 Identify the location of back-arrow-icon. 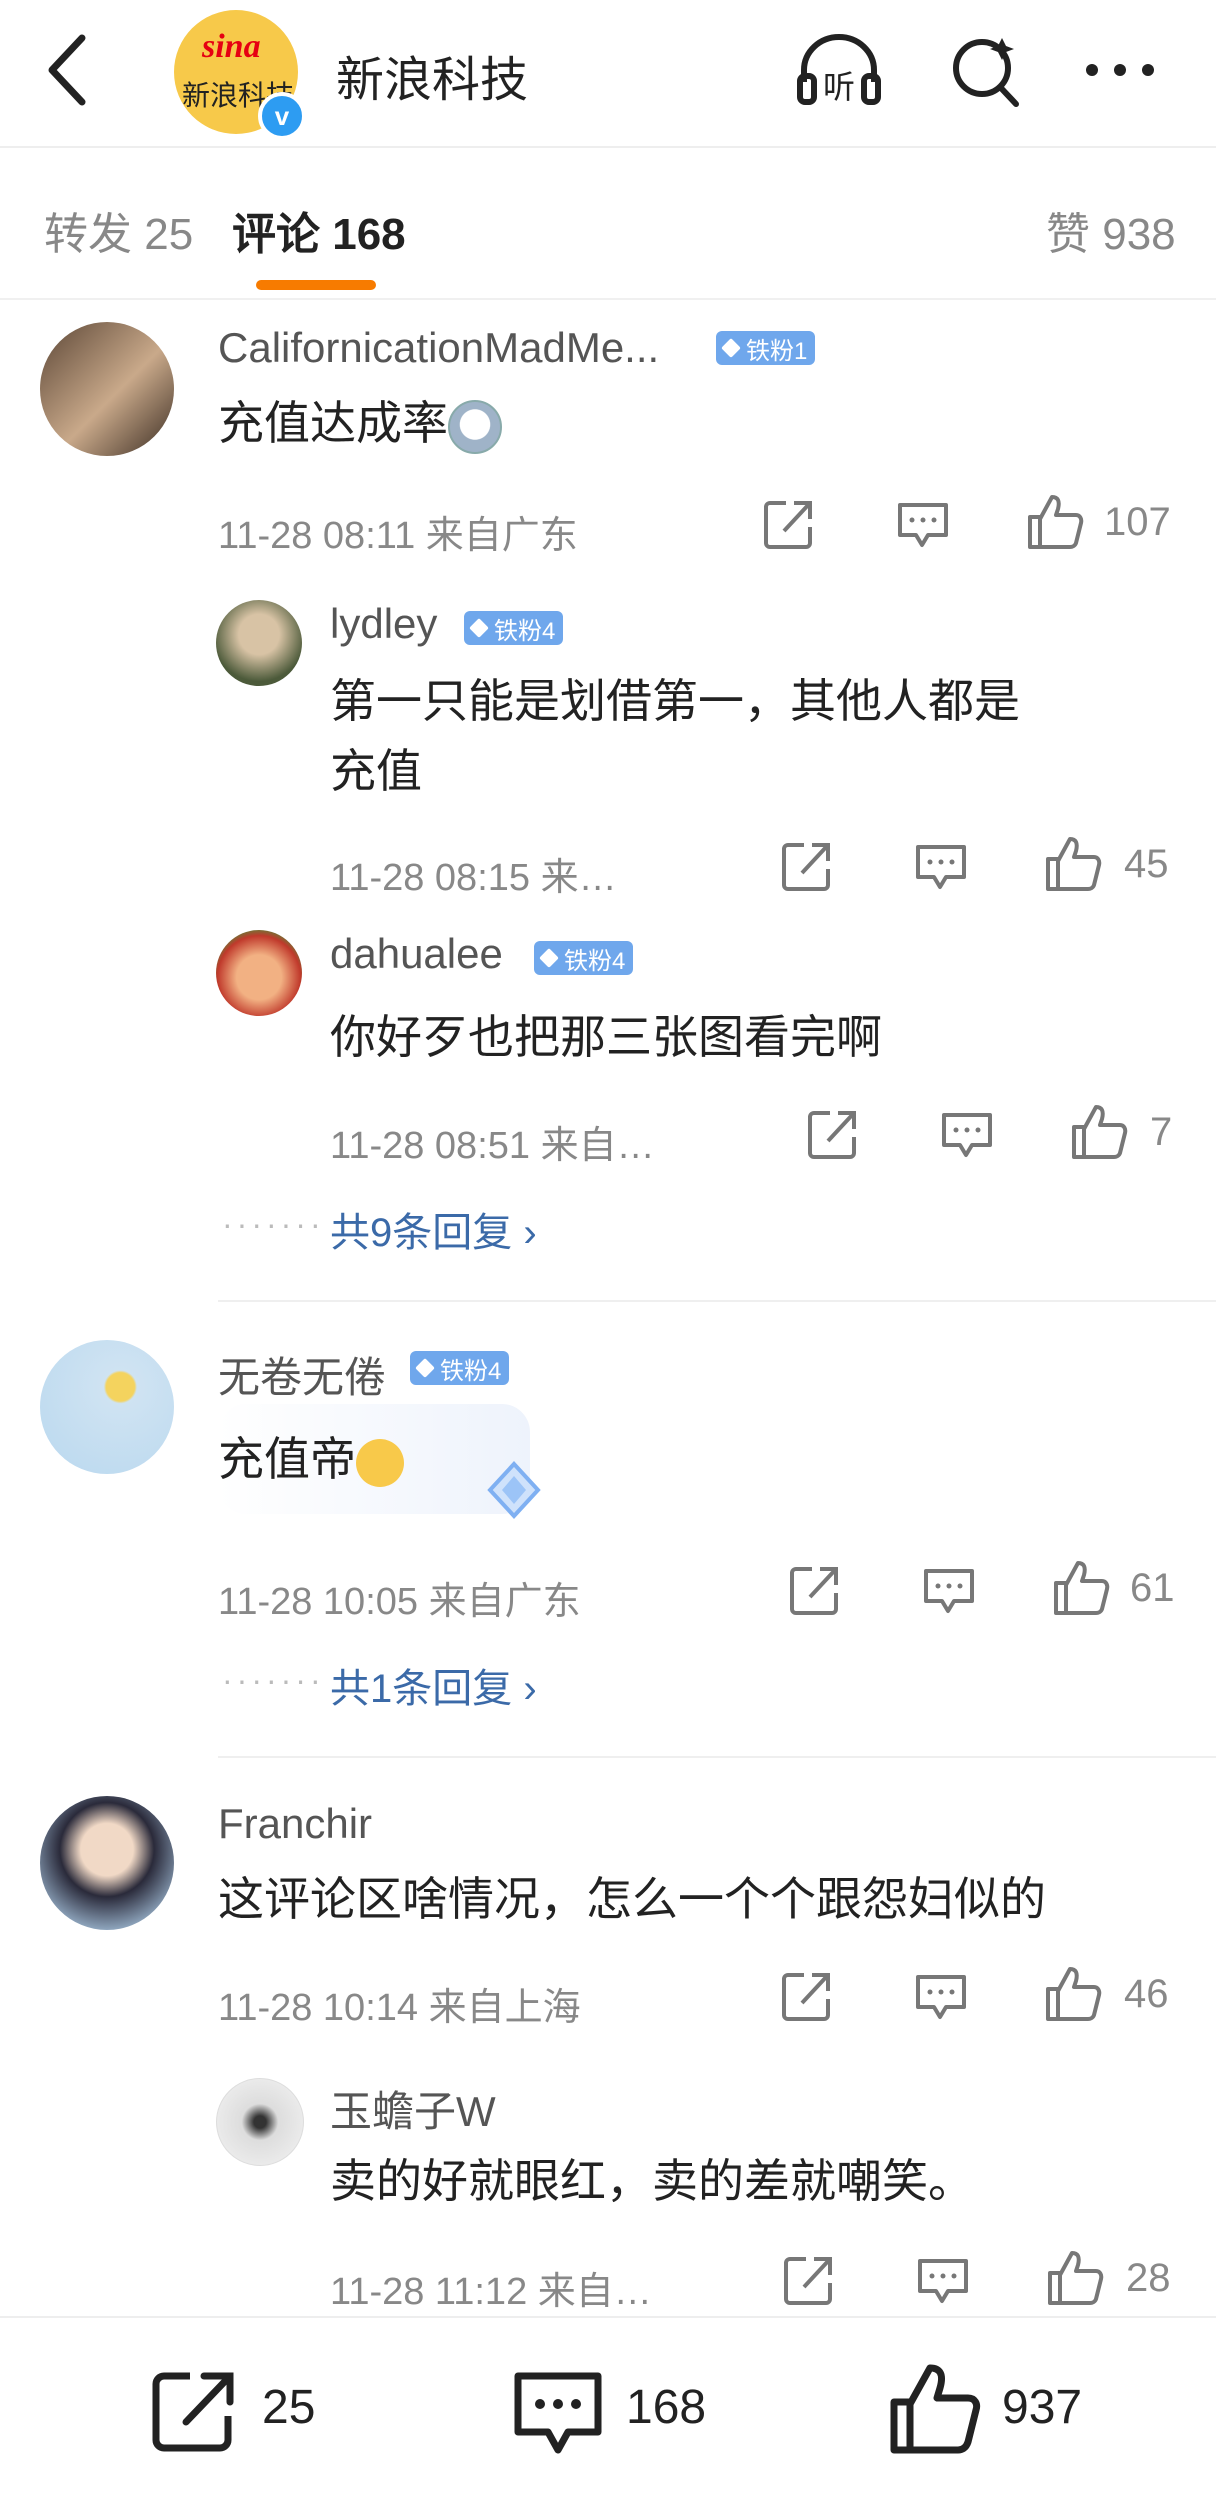
(70, 70).